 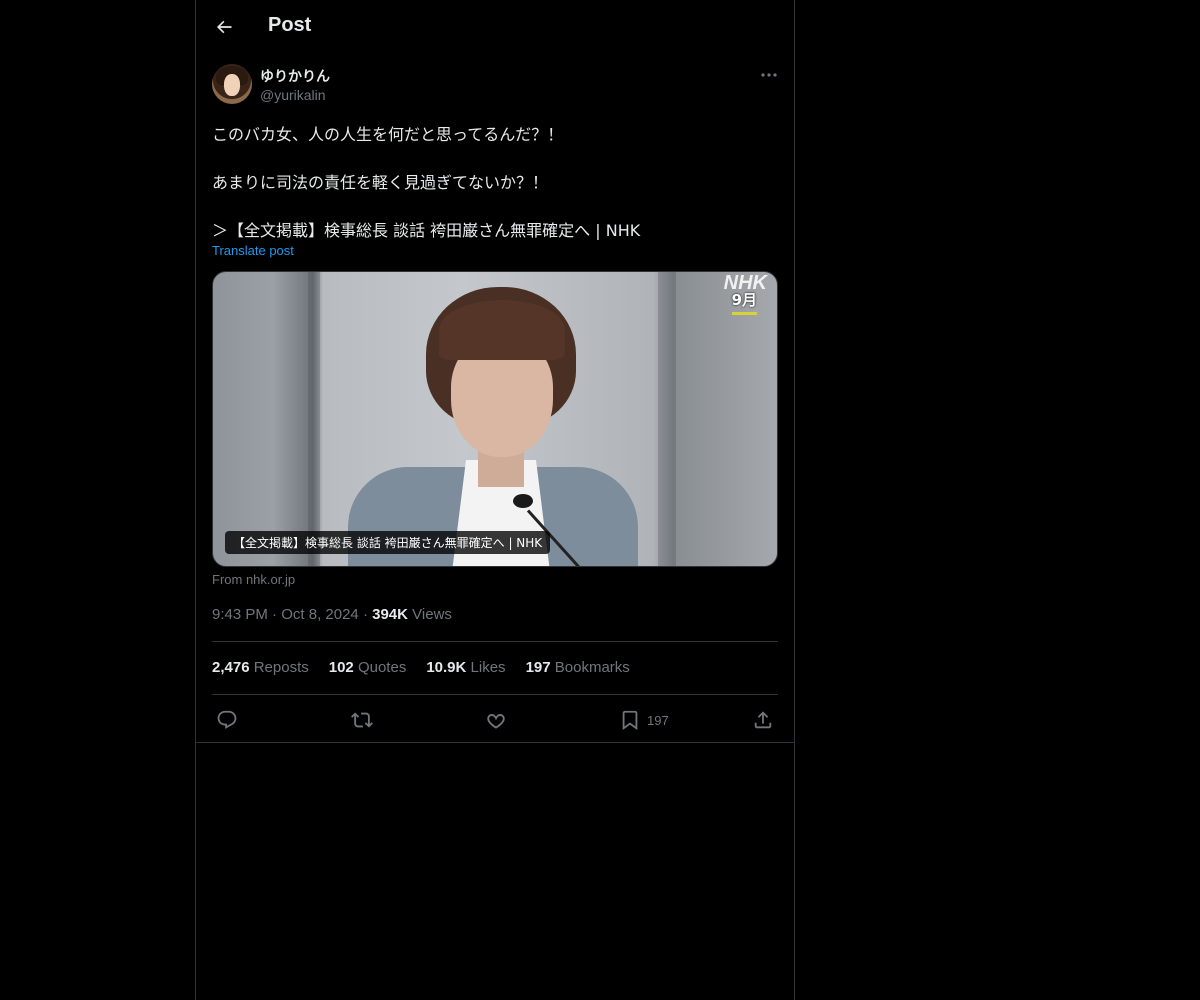 What do you see at coordinates (658, 720) in the screenshot?
I see `bookmark-count: 197` at bounding box center [658, 720].